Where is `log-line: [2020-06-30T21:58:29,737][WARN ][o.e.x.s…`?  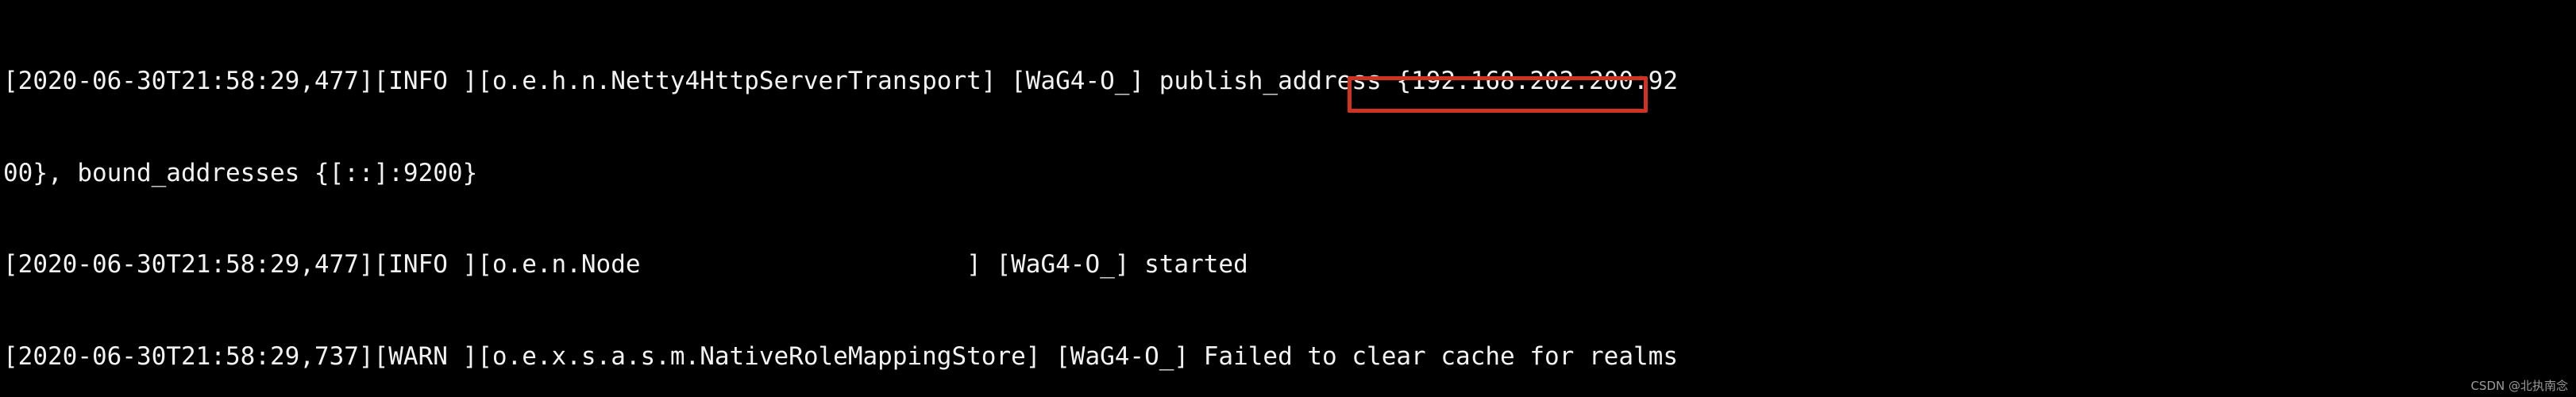 log-line: [2020-06-30T21:58:29,737][WARN ][o.e.x.s… is located at coordinates (841, 356).